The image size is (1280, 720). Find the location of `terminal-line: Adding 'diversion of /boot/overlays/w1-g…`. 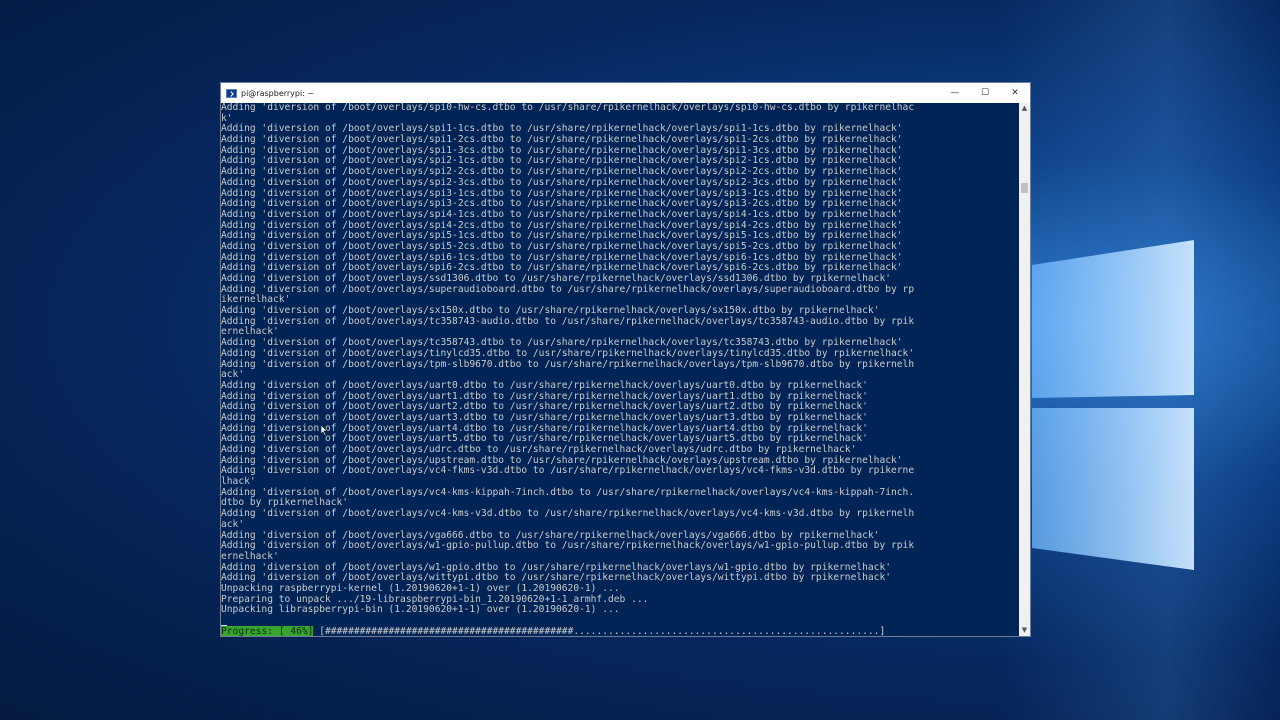

terminal-line: Adding 'diversion of /boot/overlays/w1-g… is located at coordinates (568, 546).